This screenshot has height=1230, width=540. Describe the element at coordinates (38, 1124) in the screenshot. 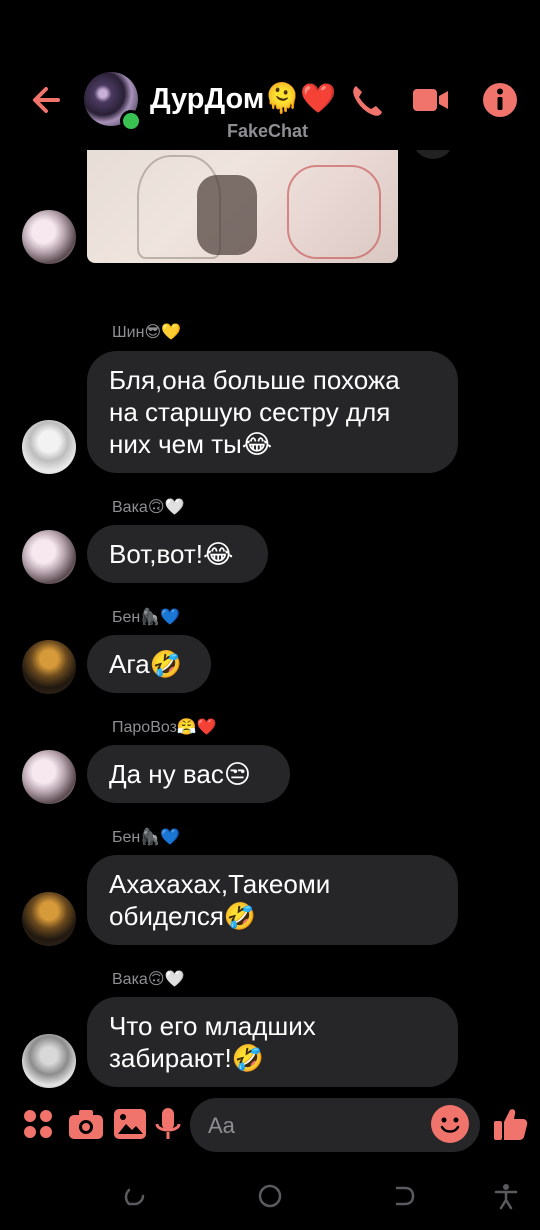

I see `apps-icon` at that location.